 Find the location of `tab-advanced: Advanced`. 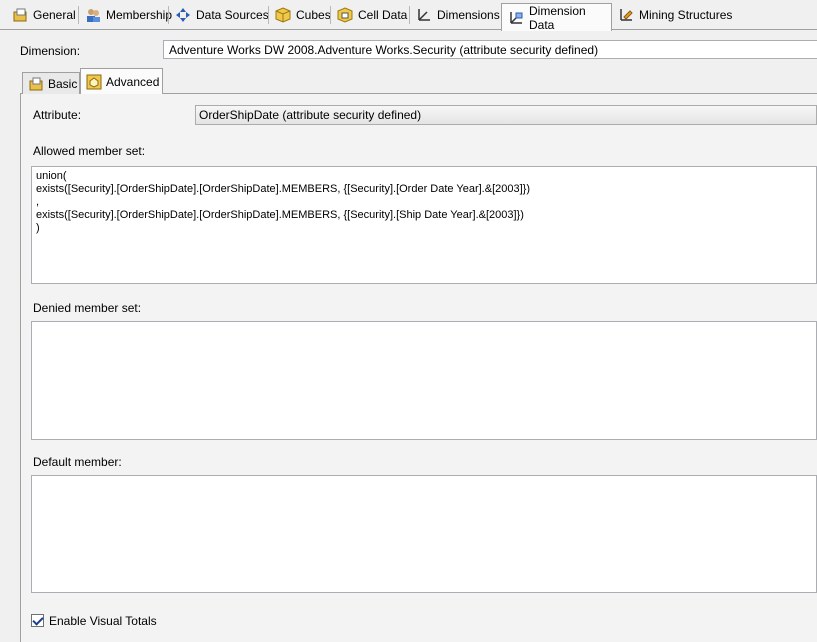

tab-advanced: Advanced is located at coordinates (121, 81).